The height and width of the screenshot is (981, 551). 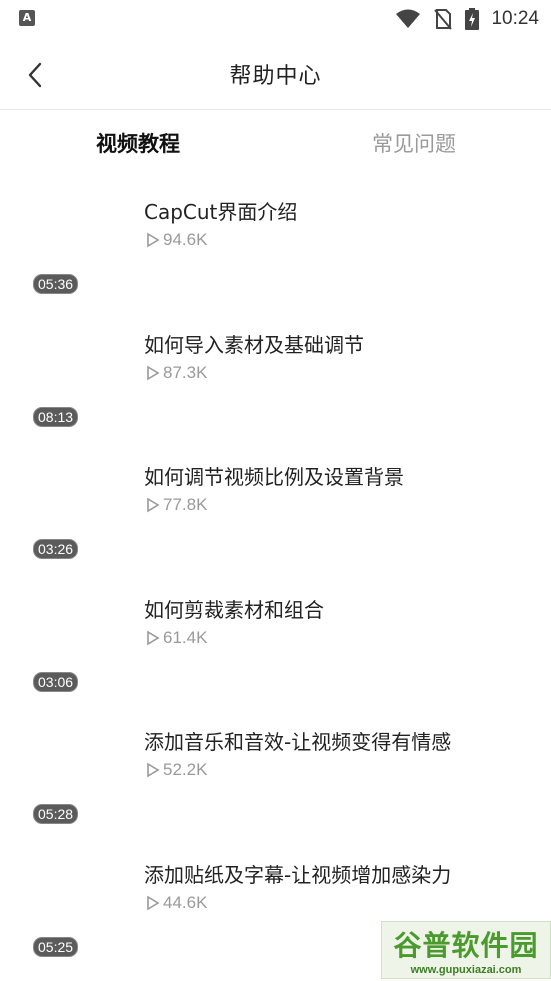 What do you see at coordinates (56, 681) in the screenshot?
I see `duration-badge: 03:06` at bounding box center [56, 681].